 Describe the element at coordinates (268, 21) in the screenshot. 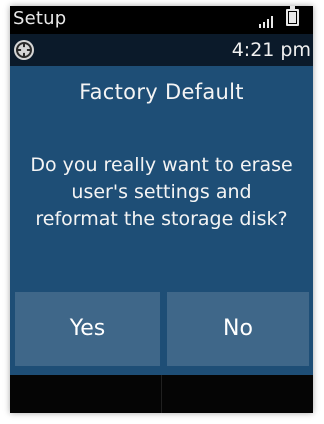

I see `signal-strength-icon` at that location.